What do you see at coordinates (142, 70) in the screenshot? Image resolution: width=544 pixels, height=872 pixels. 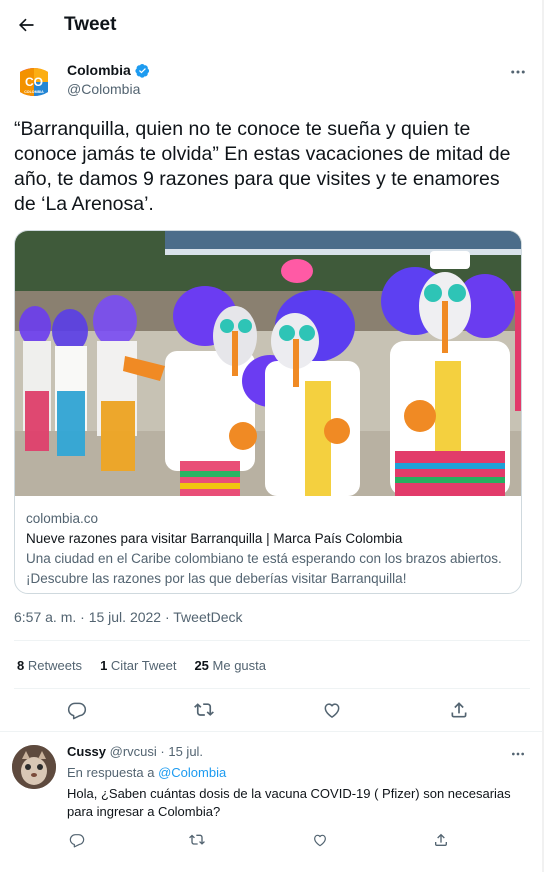 I see `verified-badge-icon` at bounding box center [142, 70].